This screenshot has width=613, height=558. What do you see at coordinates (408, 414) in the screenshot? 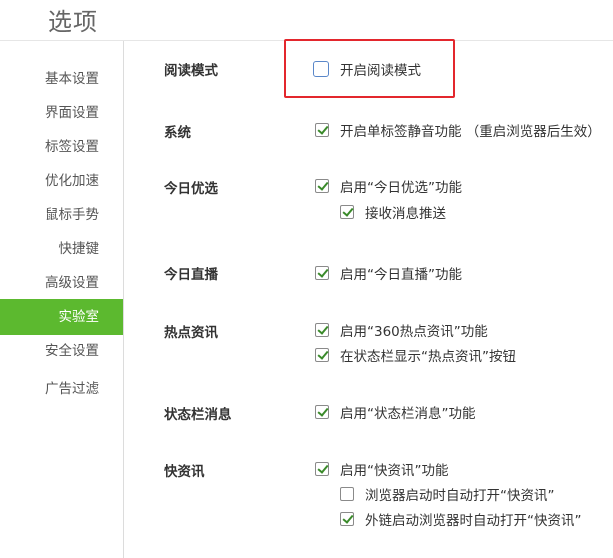
I see `option-label: 启用“状态栏消息”功能` at bounding box center [408, 414].